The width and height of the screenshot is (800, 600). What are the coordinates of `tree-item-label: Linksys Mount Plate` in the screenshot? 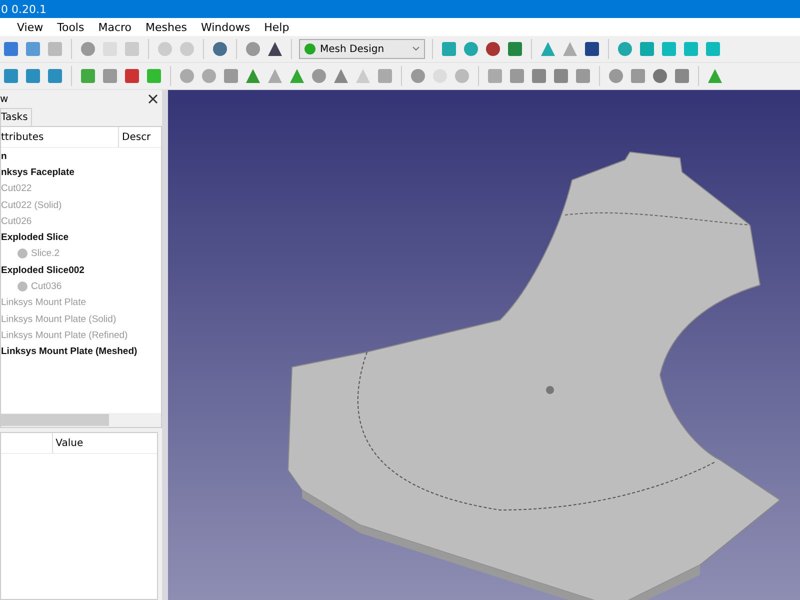 It's located at (43, 302).